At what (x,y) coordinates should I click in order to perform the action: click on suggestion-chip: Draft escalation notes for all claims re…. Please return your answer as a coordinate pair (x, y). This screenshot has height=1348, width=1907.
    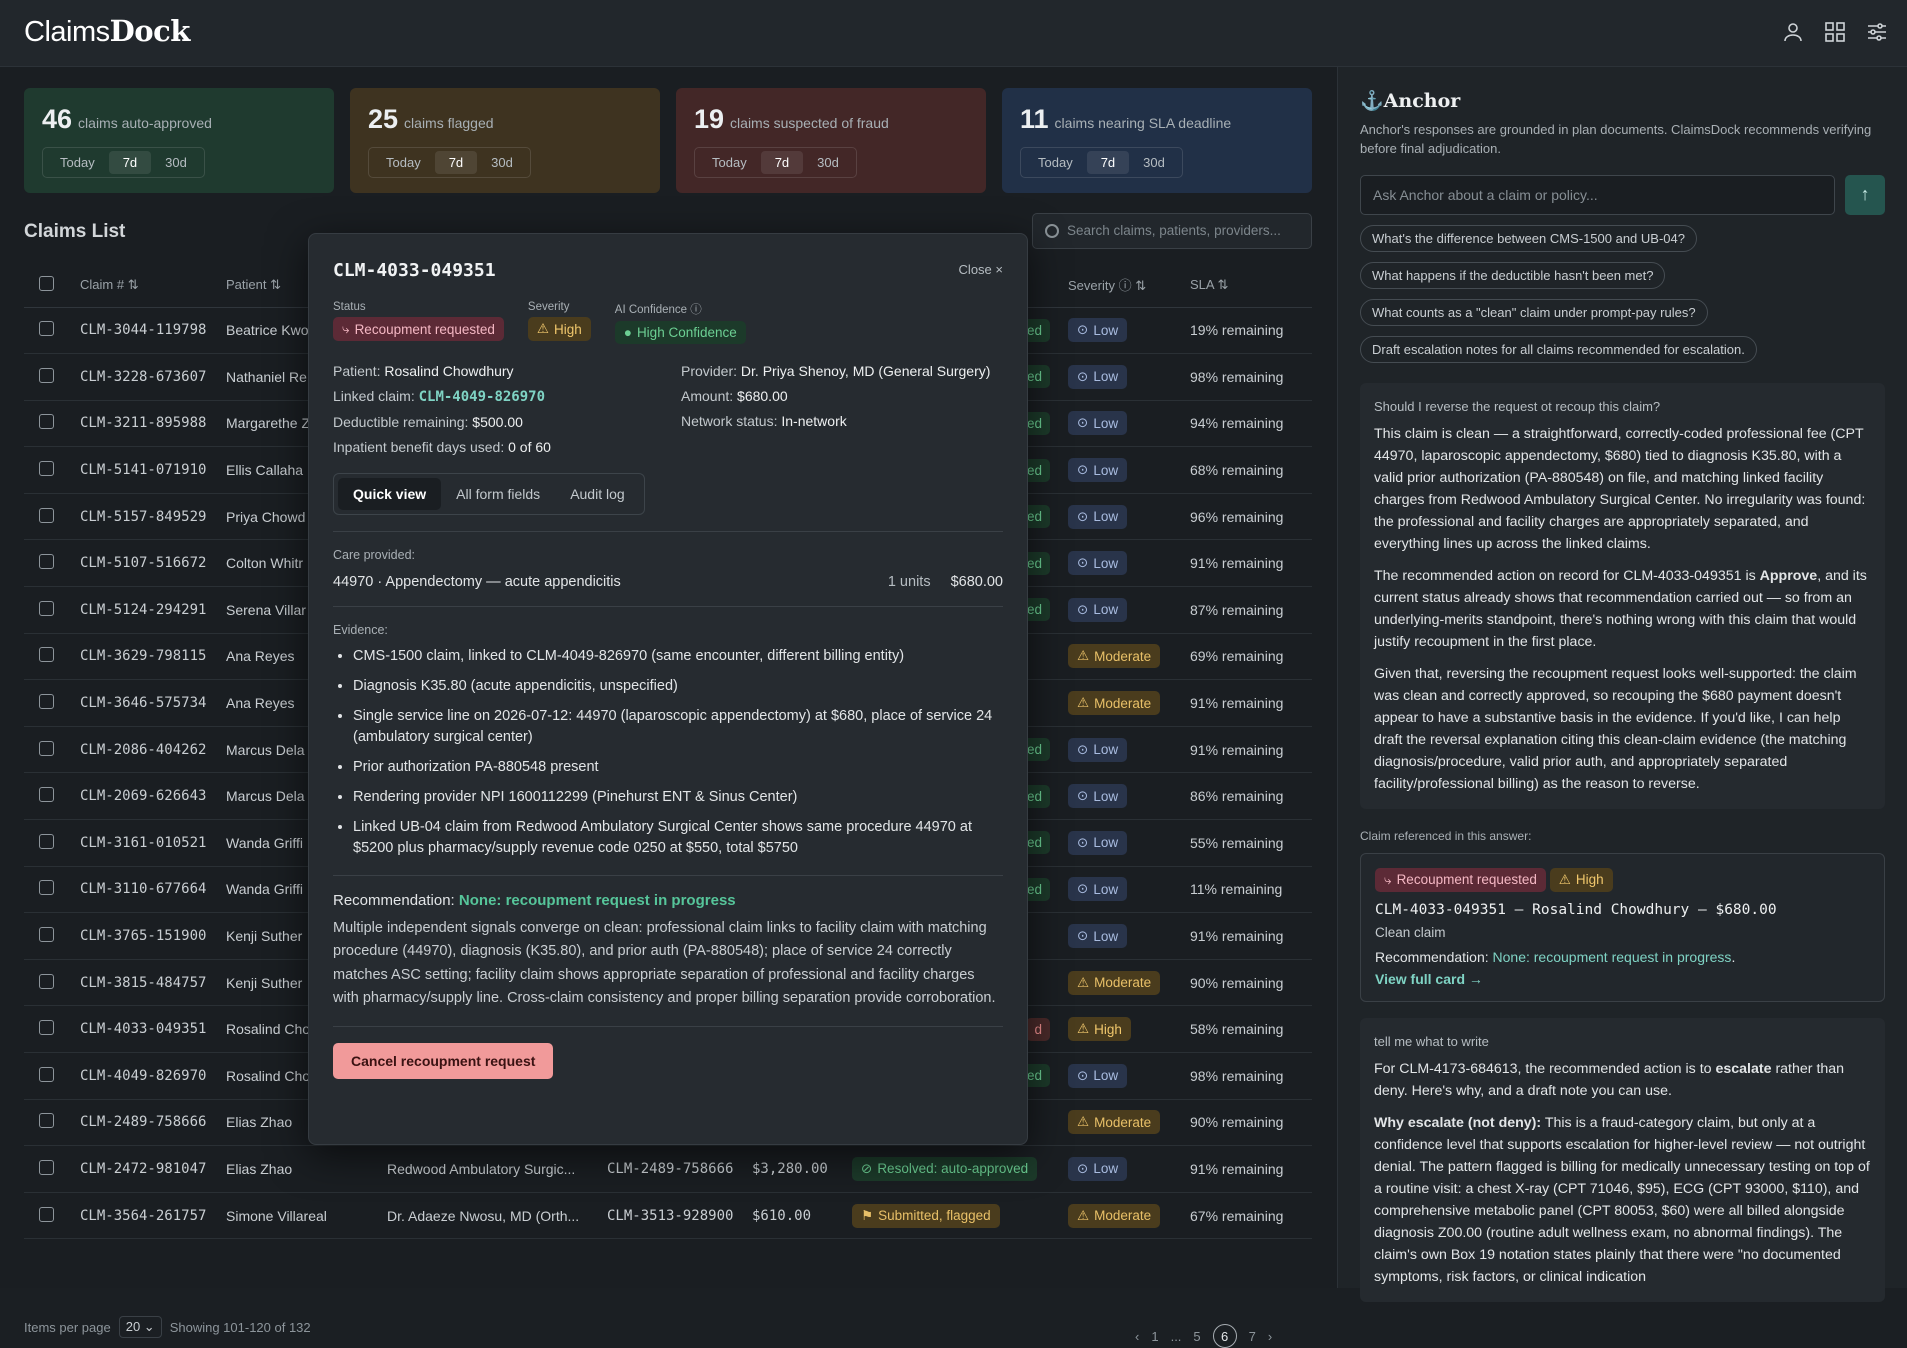
    Looking at the image, I should click on (1558, 349).